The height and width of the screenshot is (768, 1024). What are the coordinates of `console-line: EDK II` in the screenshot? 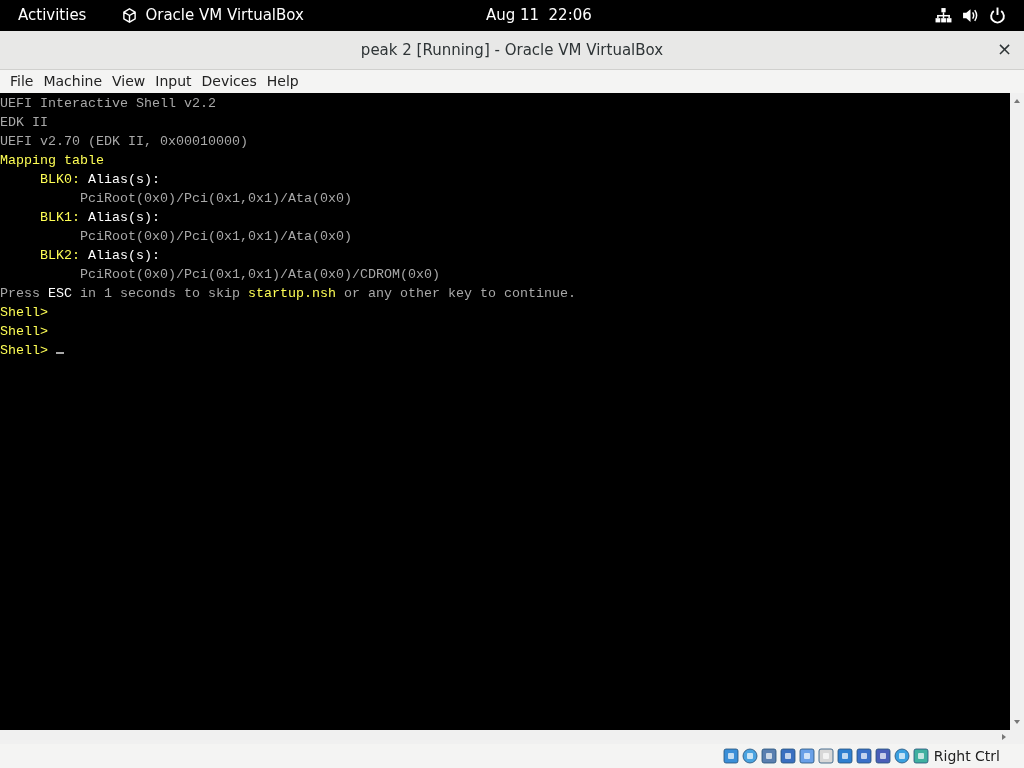 It's located at (24, 123).